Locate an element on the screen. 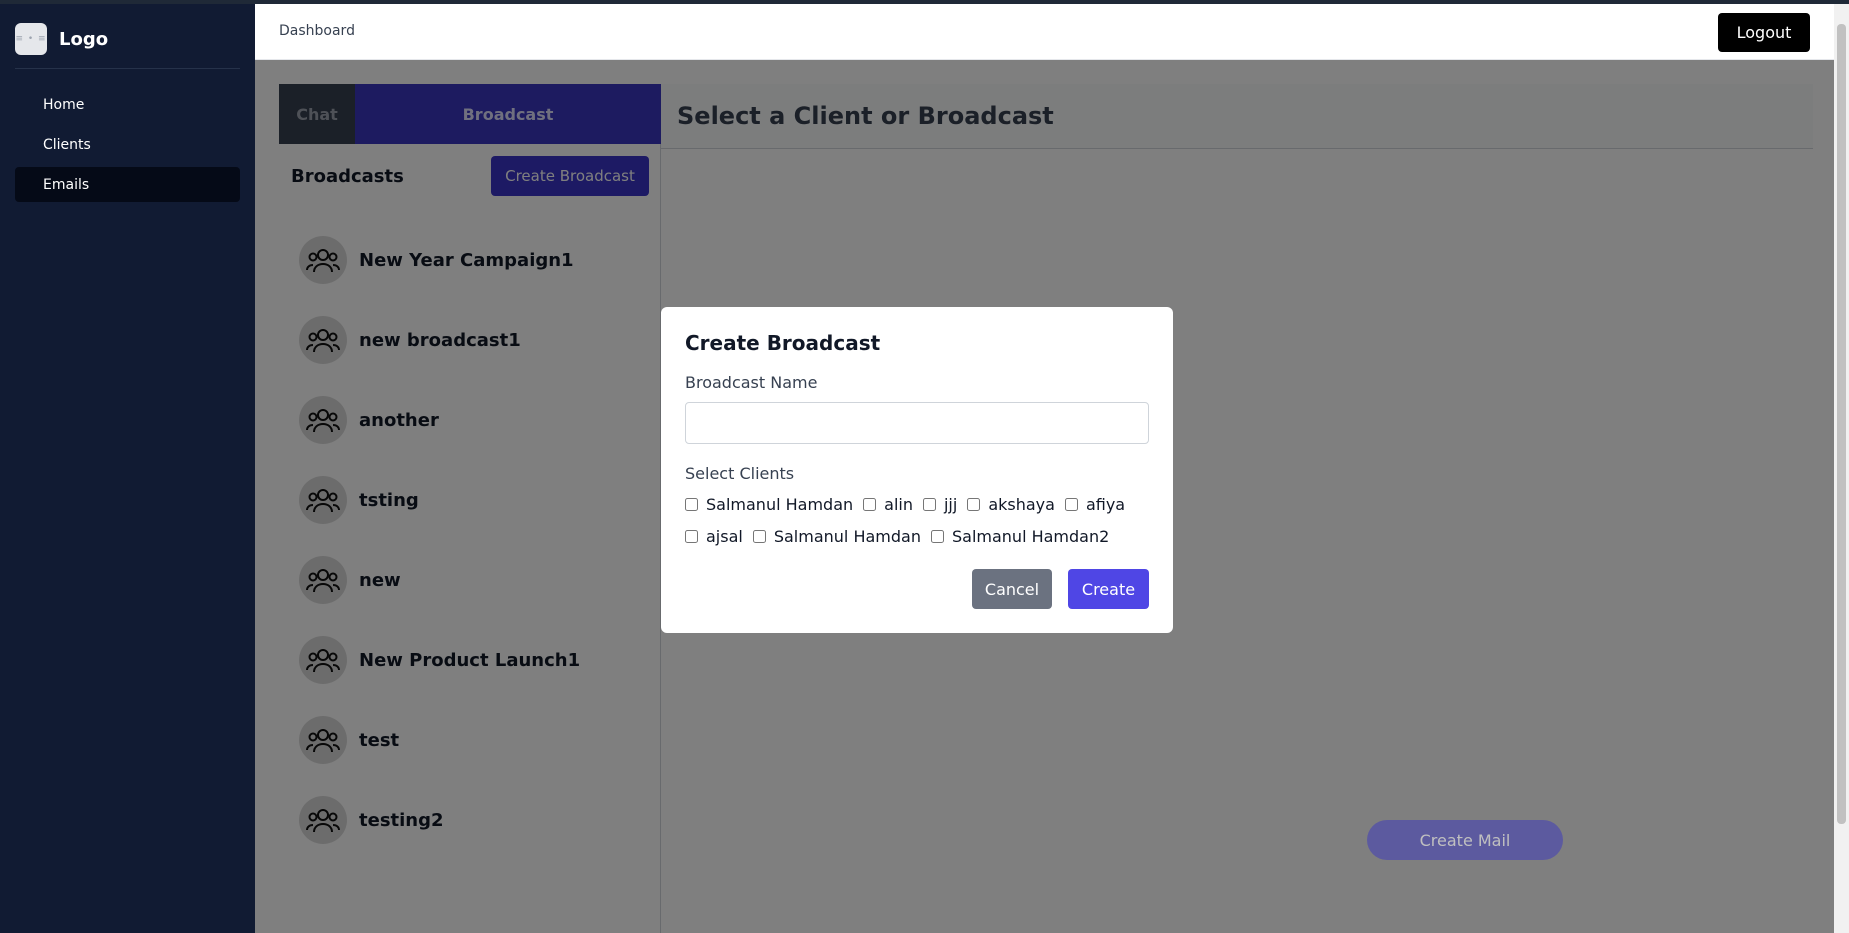 The width and height of the screenshot is (1849, 933). create-button: Create is located at coordinates (1108, 589).